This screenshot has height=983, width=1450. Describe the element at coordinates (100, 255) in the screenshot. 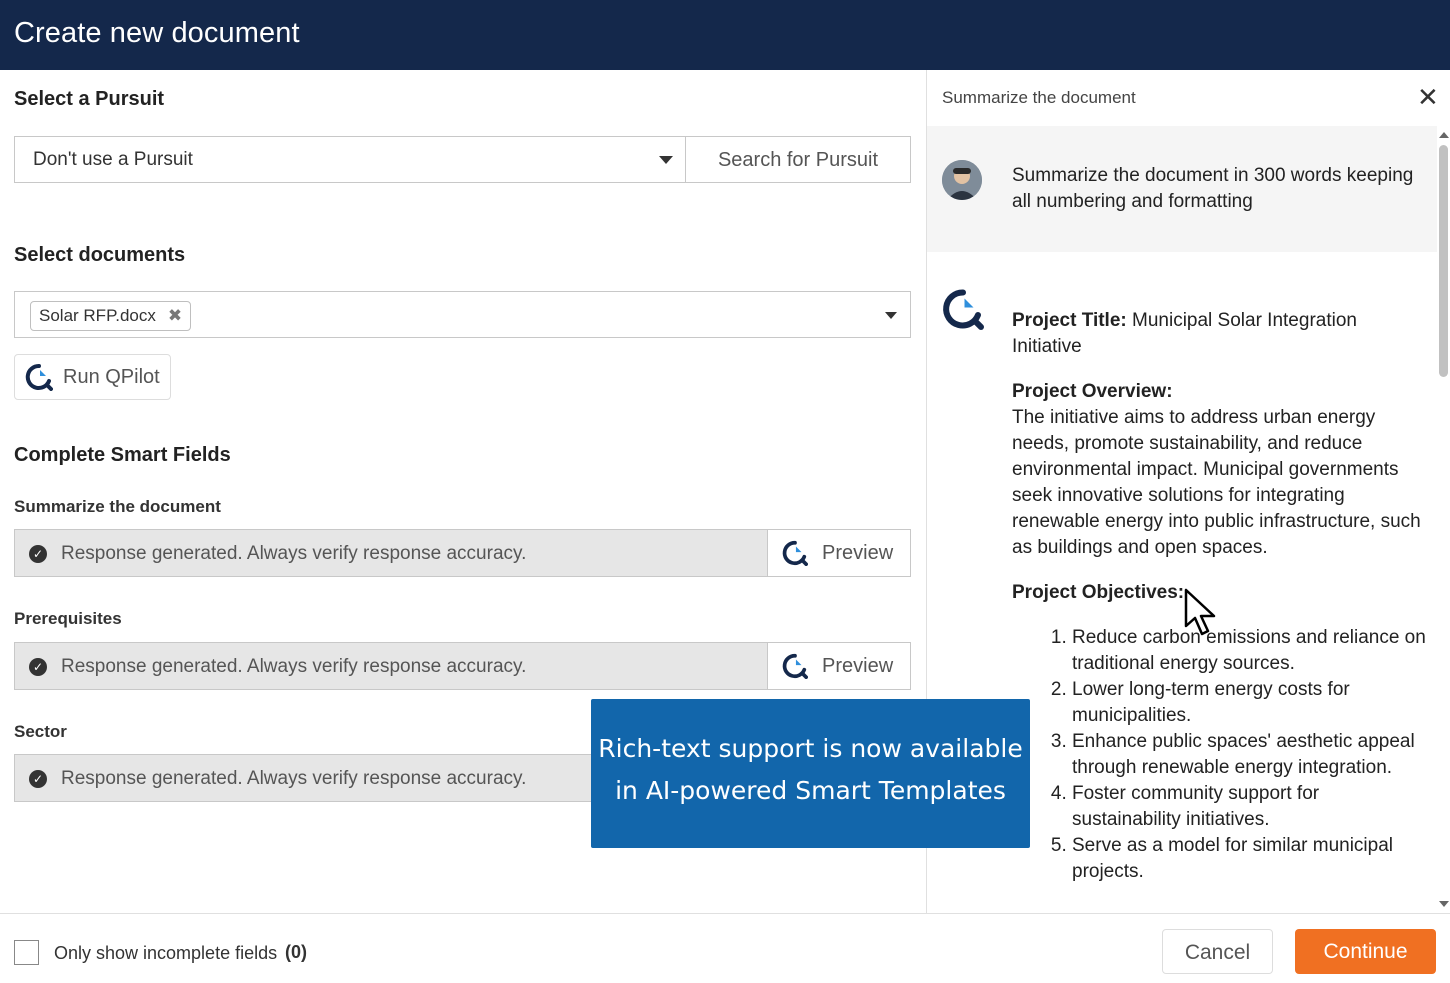

I see `documents-heading: Select documents` at that location.